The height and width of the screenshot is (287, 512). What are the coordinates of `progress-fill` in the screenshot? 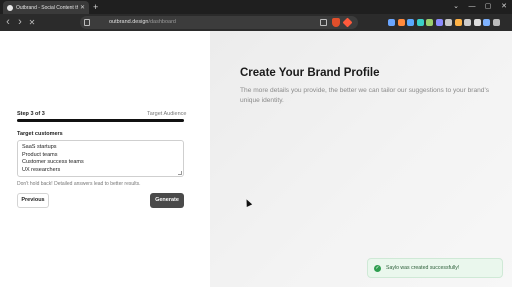 It's located at (100, 120).